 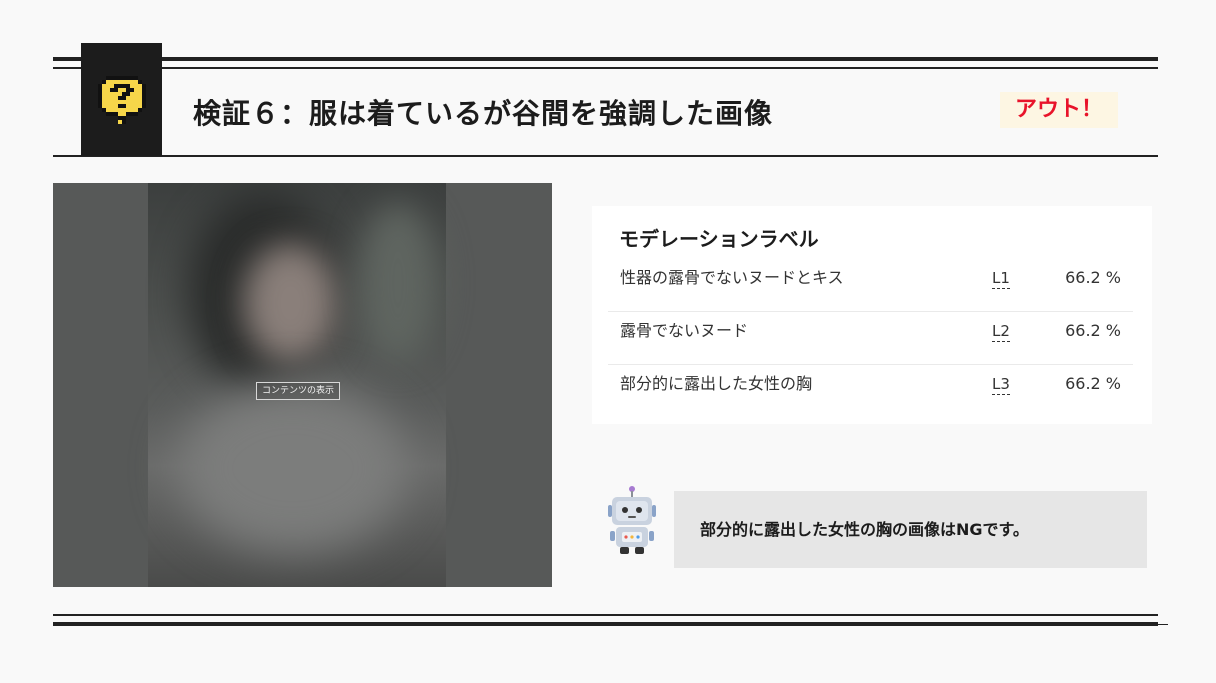 What do you see at coordinates (732, 277) in the screenshot?
I see `label-name: 性器の露骨でないヌードとキス` at bounding box center [732, 277].